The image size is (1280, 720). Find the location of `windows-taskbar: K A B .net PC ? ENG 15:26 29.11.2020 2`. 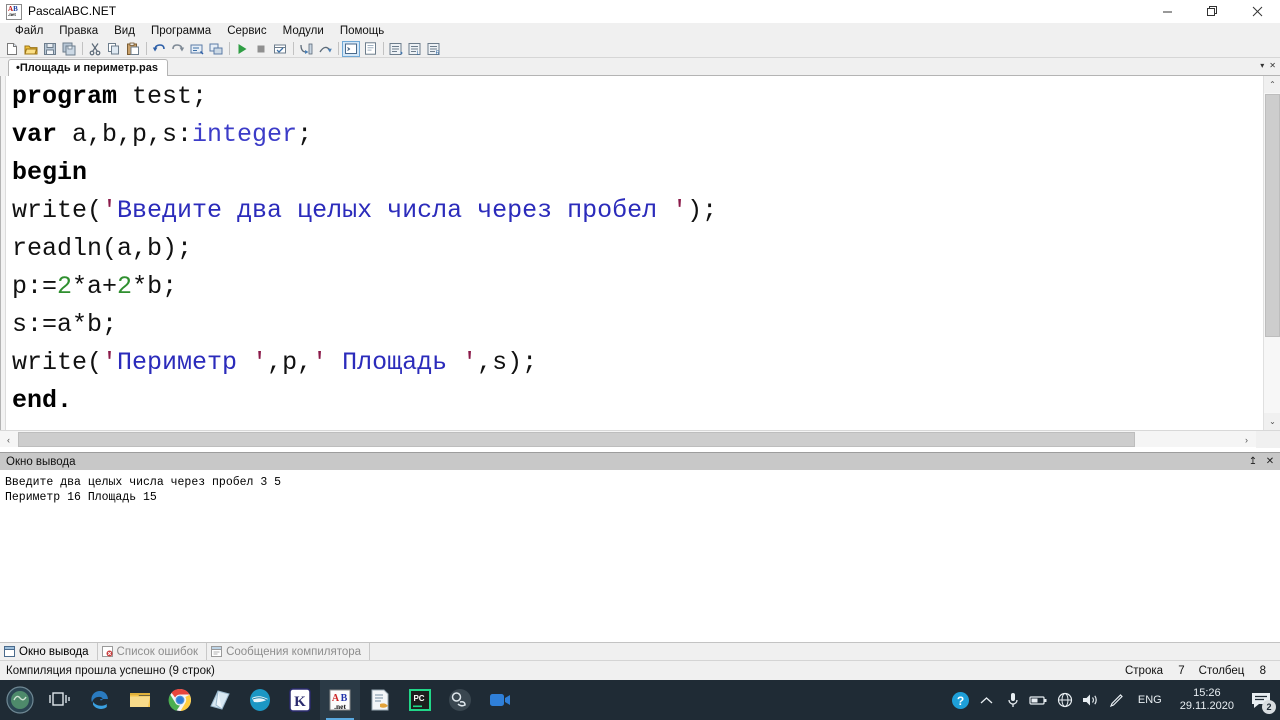

windows-taskbar: K A B .net PC ? ENG 15:26 29.11.2020 2 is located at coordinates (640, 700).